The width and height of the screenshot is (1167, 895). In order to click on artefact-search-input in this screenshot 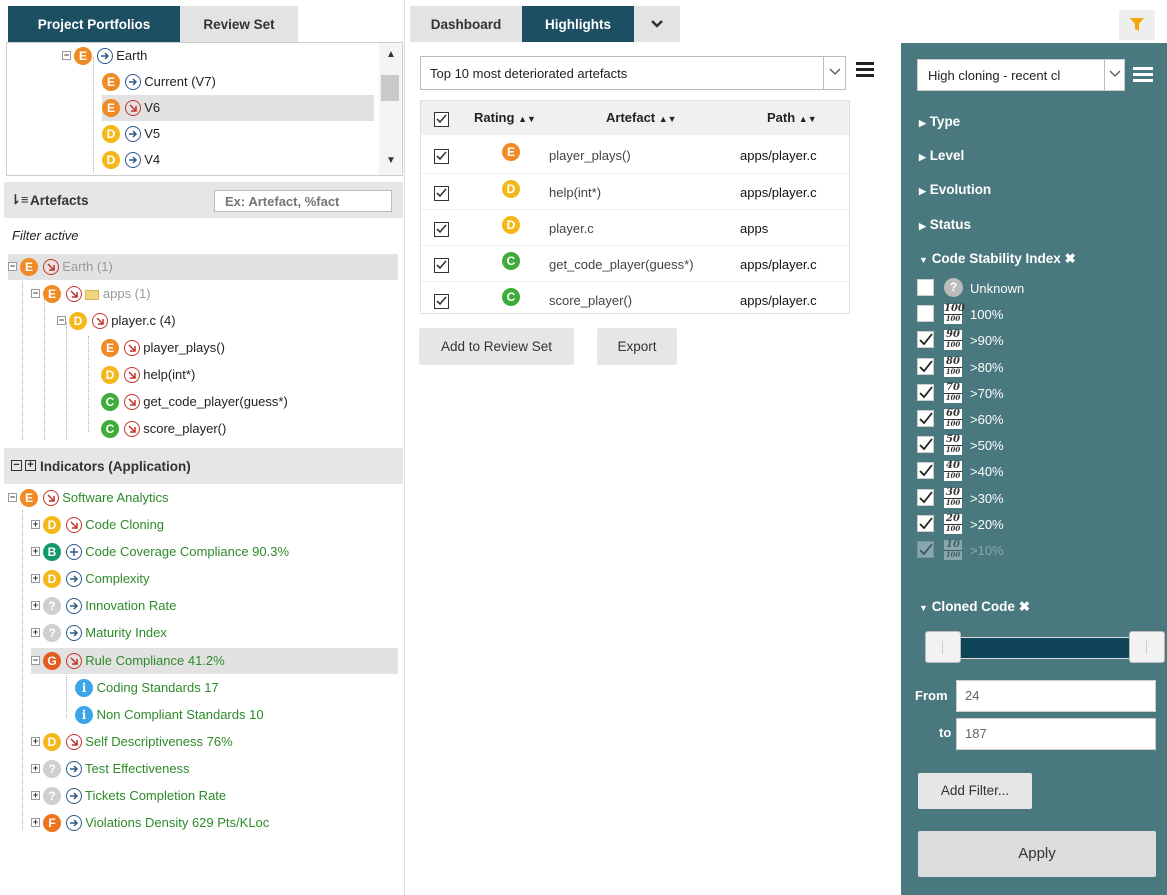, I will do `click(303, 201)`.